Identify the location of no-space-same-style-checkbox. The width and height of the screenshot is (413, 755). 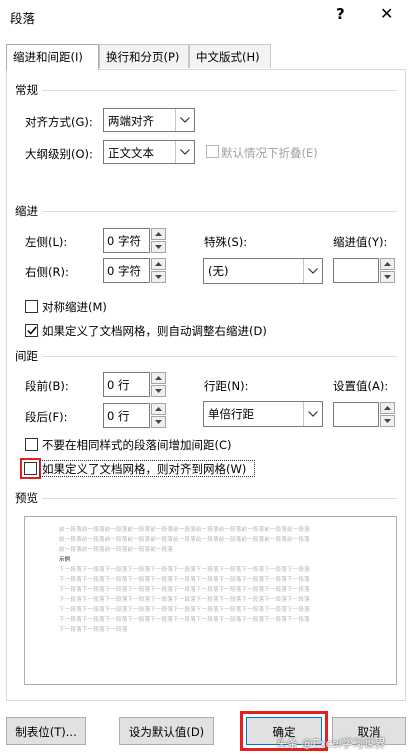
(31, 444).